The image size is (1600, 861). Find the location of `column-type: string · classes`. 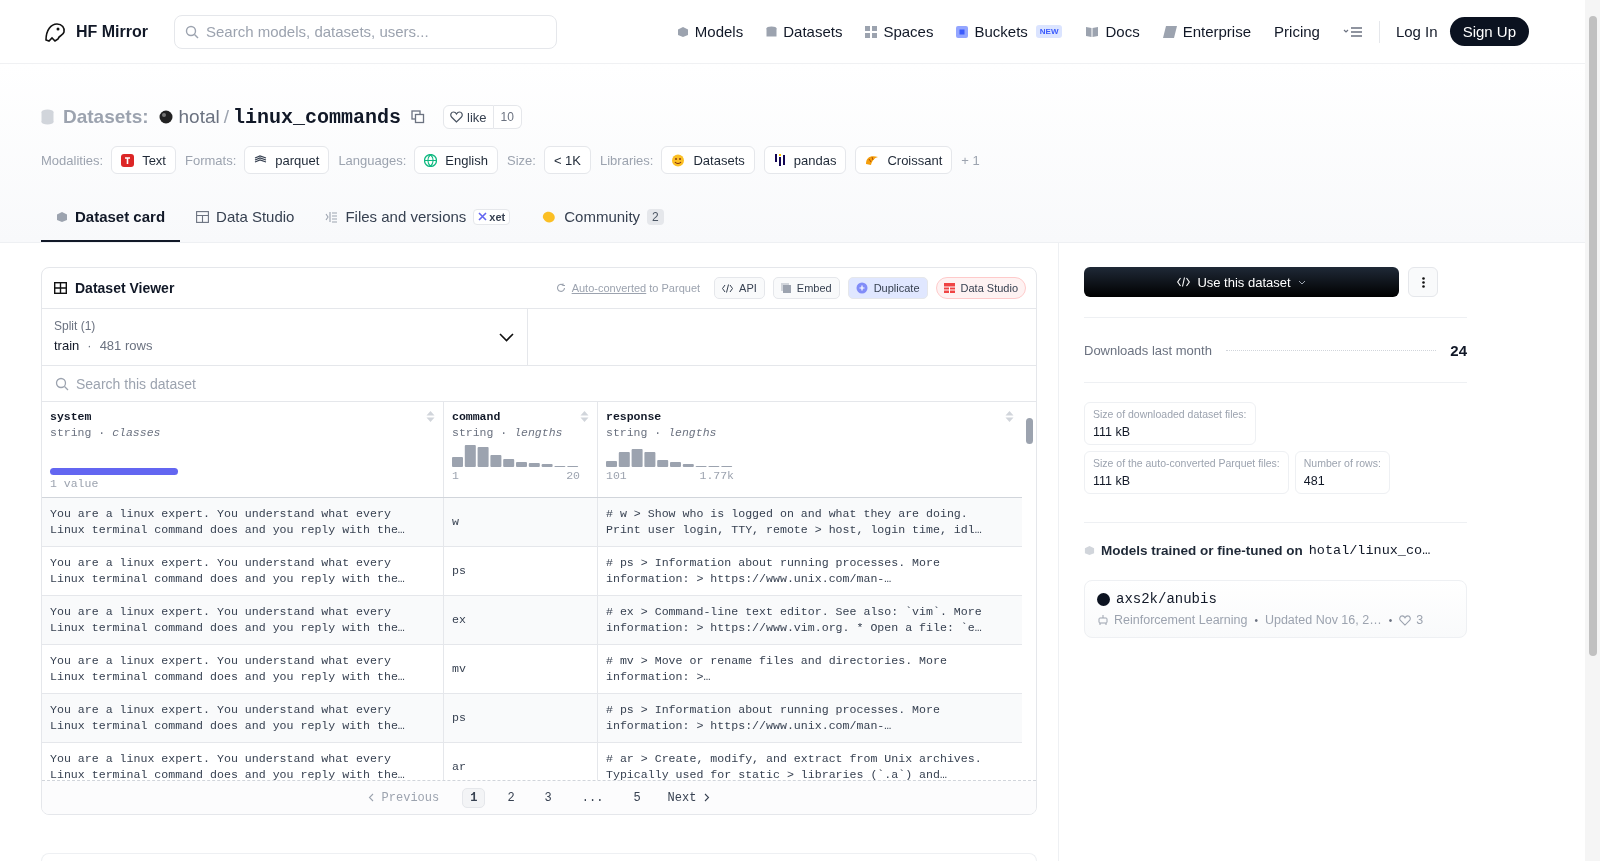

column-type: string · classes is located at coordinates (106, 432).